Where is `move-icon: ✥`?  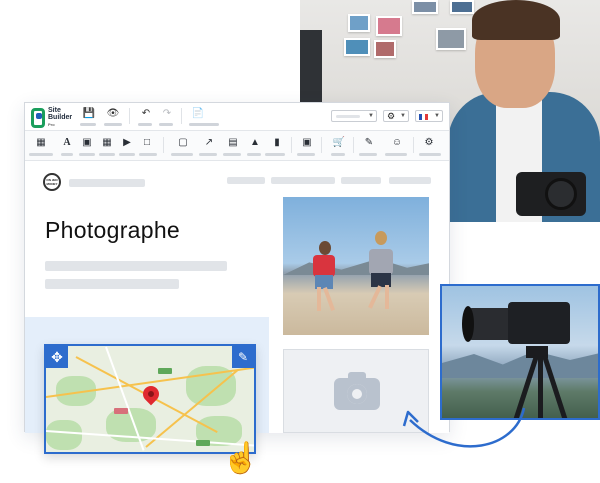
move-icon: ✥ is located at coordinates (57, 357).